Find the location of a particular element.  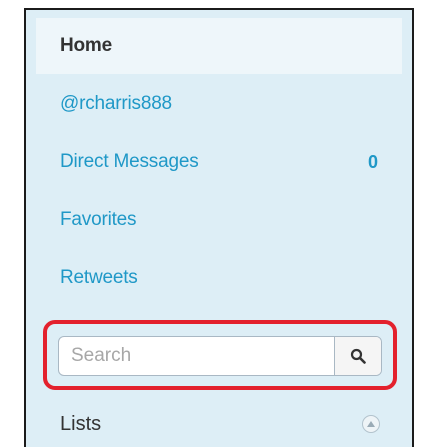

lists-section-header: Lists is located at coordinates (219, 424).